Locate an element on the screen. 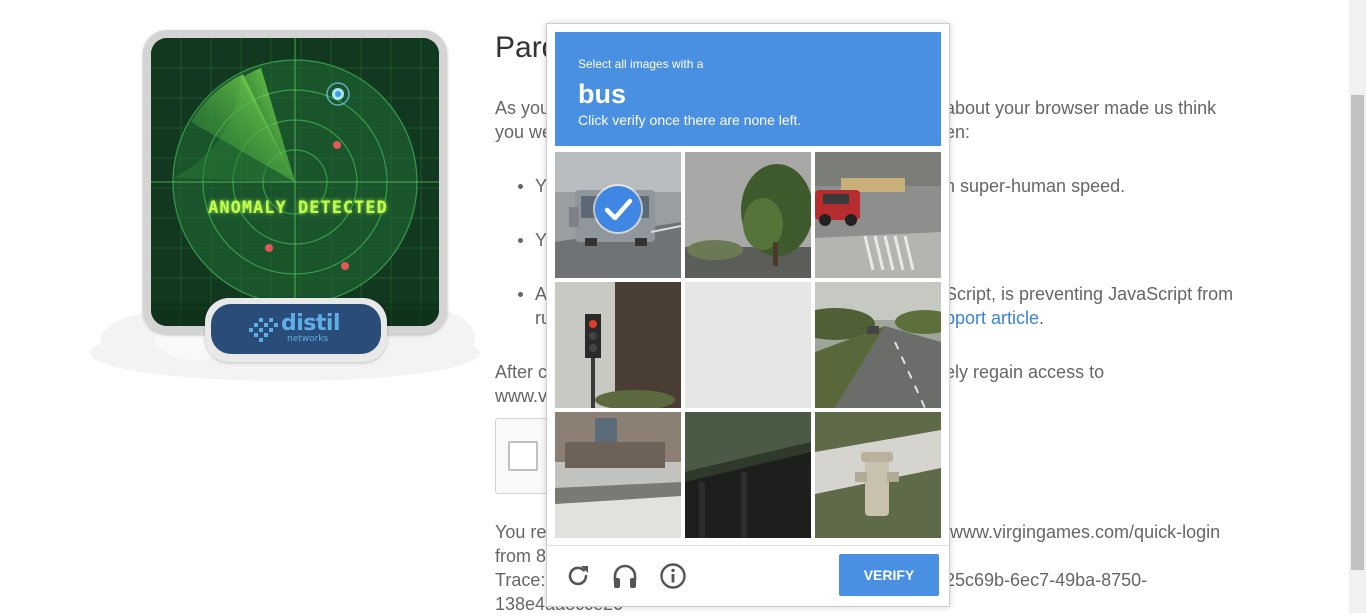 The width and height of the screenshot is (1366, 616). bullet-text: h super-human speed. is located at coordinates (1035, 186).